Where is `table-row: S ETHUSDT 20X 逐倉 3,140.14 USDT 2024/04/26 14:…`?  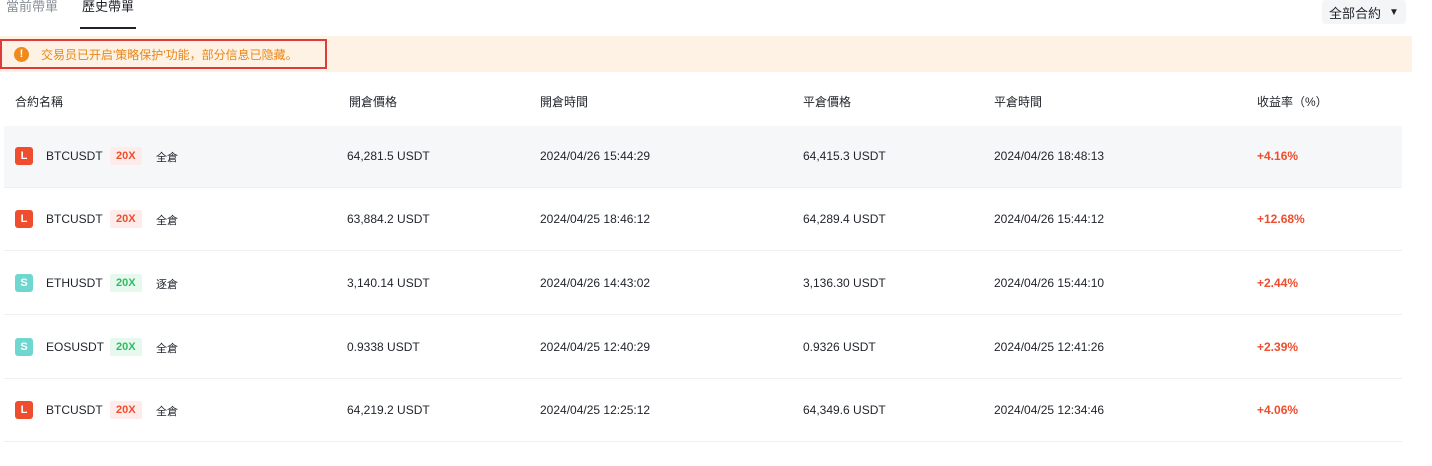 table-row: S ETHUSDT 20X 逐倉 3,140.14 USDT 2024/04/26 14:… is located at coordinates (703, 284).